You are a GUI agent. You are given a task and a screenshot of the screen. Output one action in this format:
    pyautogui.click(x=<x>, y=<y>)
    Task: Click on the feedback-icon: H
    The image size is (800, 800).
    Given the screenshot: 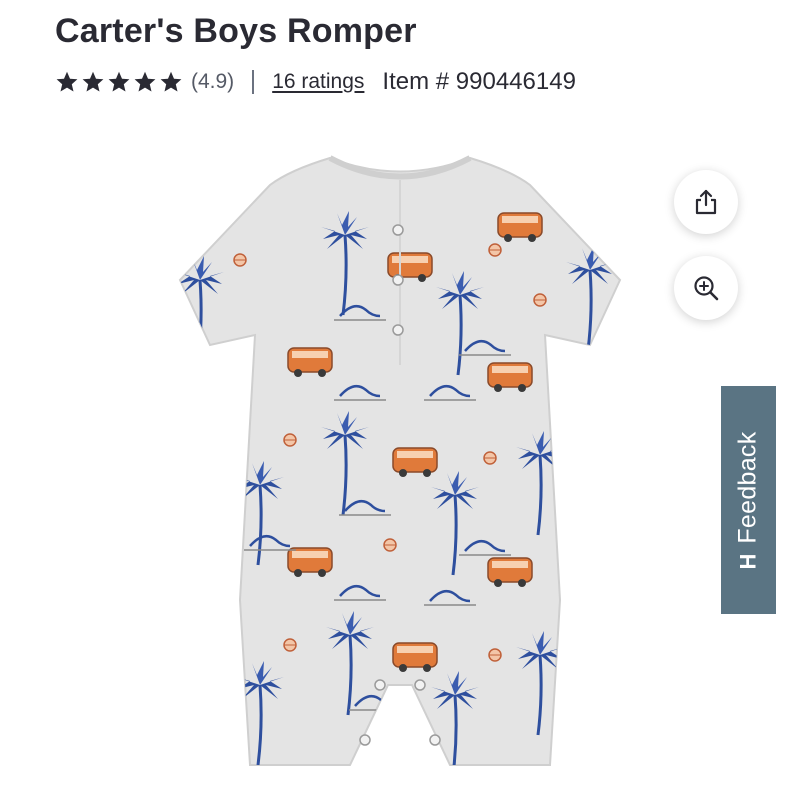 What is the action you would take?
    pyautogui.click(x=748, y=561)
    